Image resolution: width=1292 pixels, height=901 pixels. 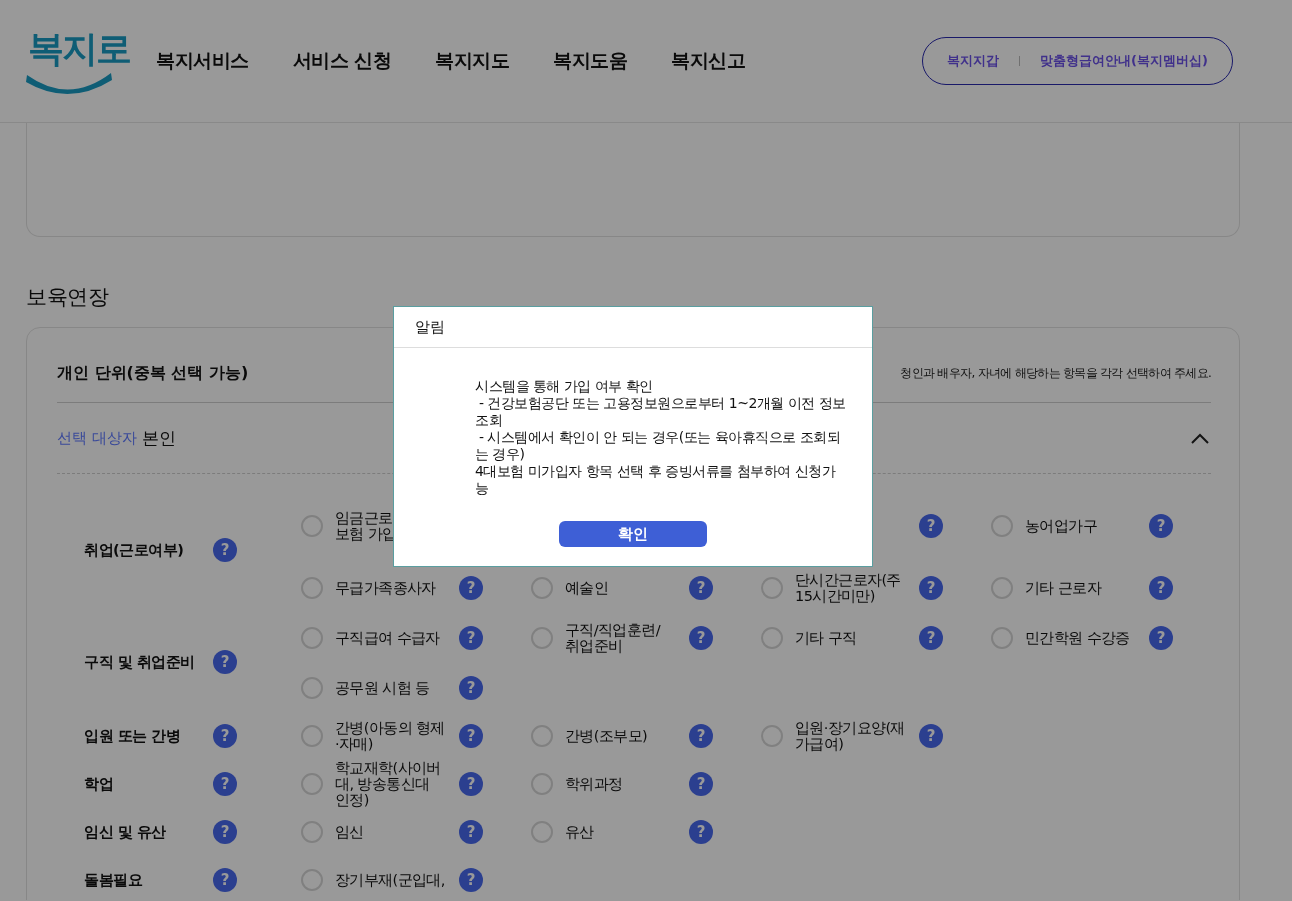 What do you see at coordinates (594, 784) in the screenshot?
I see `option-label: 학위과정` at bounding box center [594, 784].